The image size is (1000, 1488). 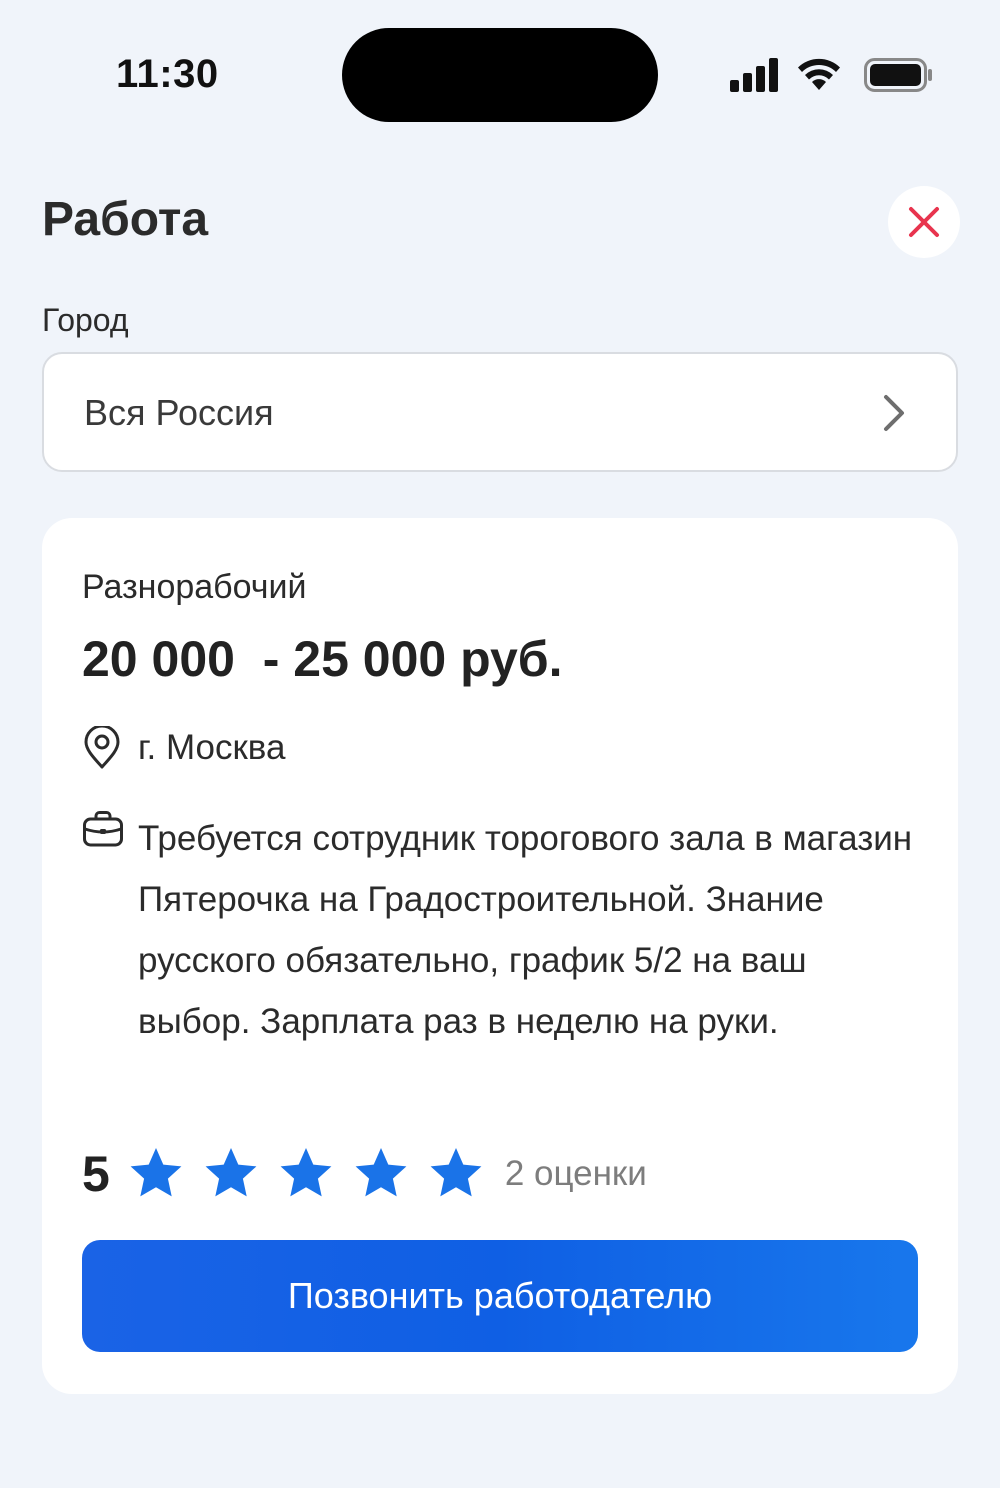 I want to click on job-title: Разнорабочий, so click(x=194, y=587).